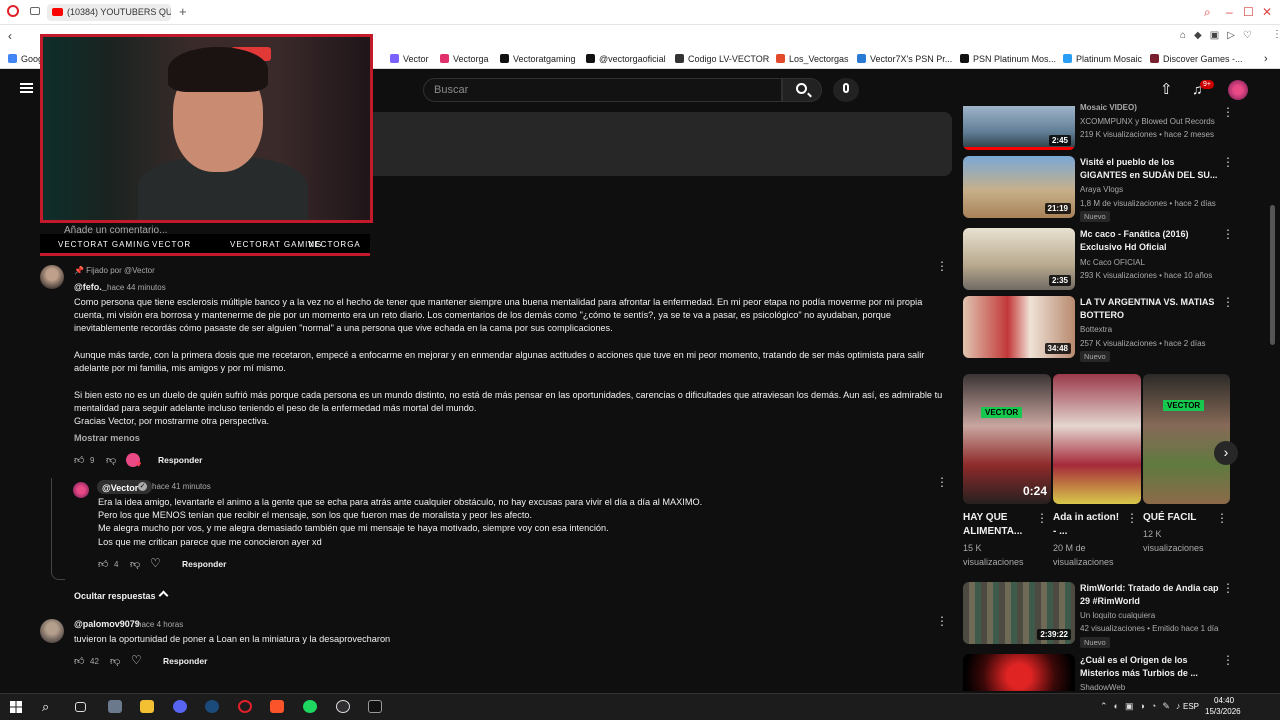 This screenshot has height=720, width=1280. What do you see at coordinates (277, 706) in the screenshot?
I see `brave-icon` at bounding box center [277, 706].